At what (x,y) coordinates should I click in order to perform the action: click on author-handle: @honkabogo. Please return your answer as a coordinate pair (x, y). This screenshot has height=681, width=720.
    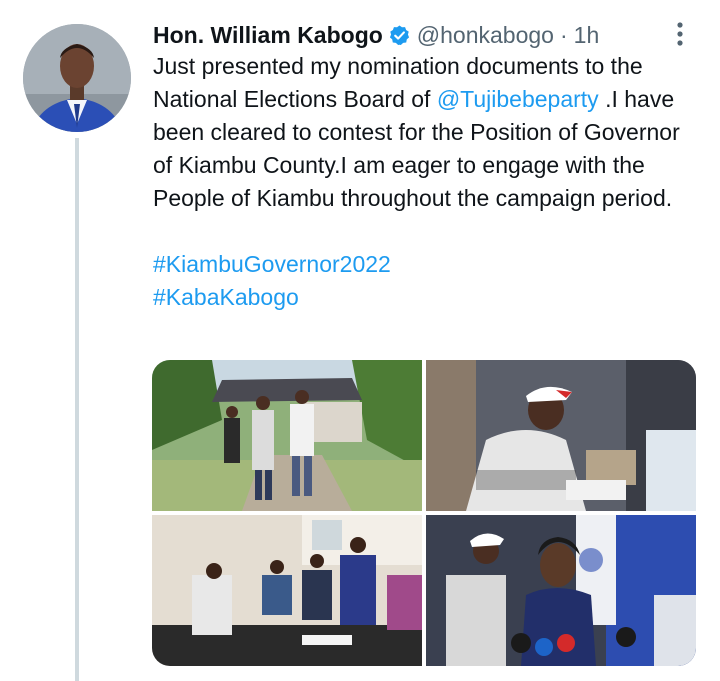
    Looking at the image, I should click on (485, 35).